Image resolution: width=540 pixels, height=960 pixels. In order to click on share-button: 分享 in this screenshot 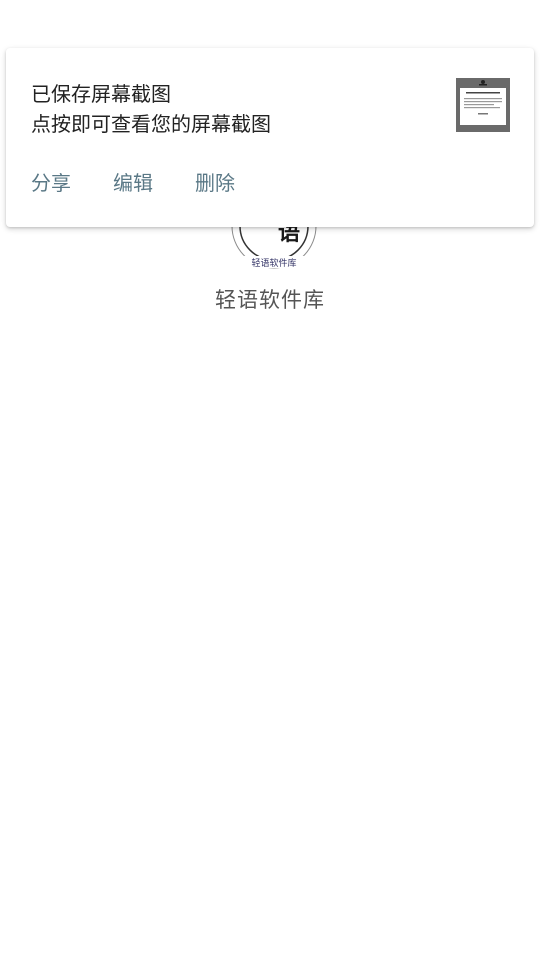, I will do `click(51, 183)`.